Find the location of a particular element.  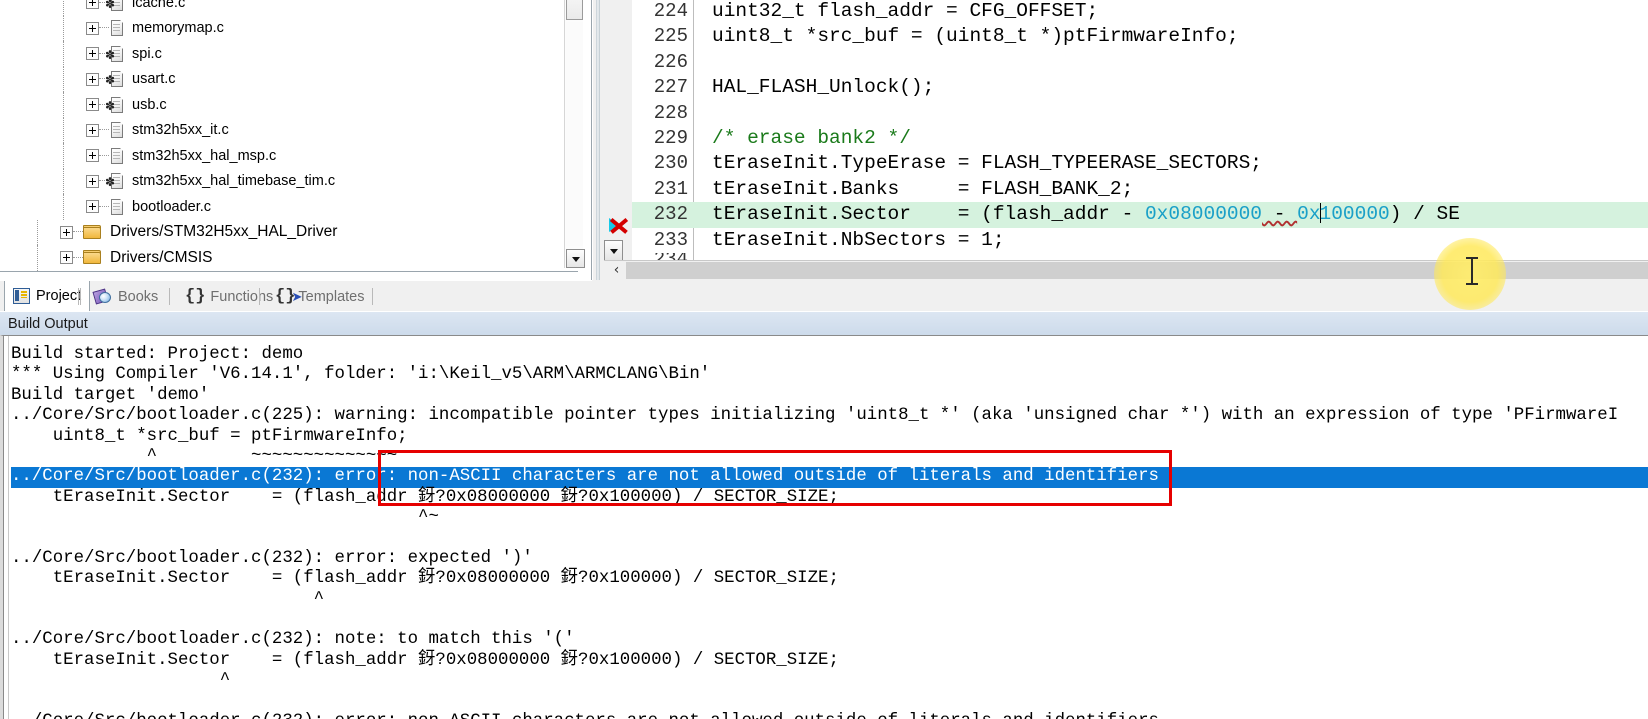

build-output-line-text: ^ is located at coordinates (121, 681).